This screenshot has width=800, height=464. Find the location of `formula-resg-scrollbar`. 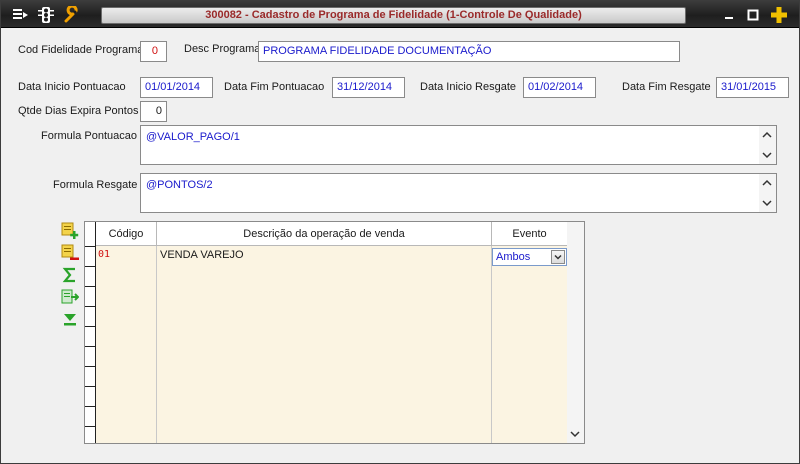

formula-resg-scrollbar is located at coordinates (767, 193).